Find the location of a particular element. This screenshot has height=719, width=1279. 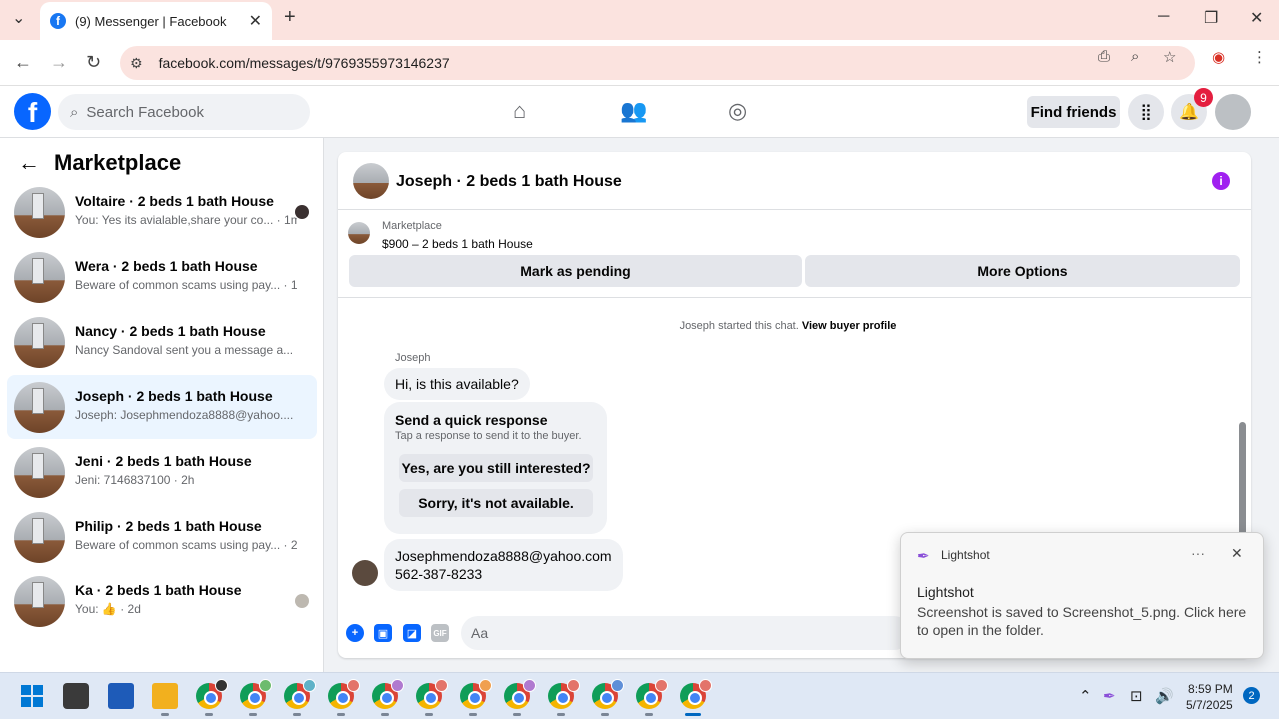

notepad-icon is located at coordinates (121, 696).